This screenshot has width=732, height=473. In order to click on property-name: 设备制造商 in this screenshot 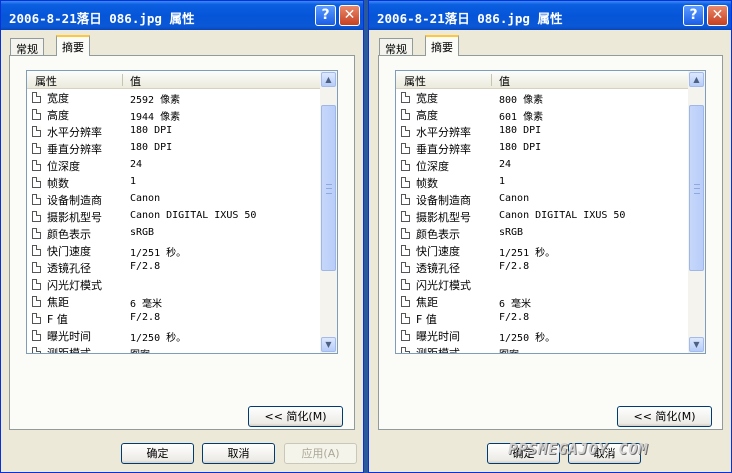, I will do `click(443, 200)`.